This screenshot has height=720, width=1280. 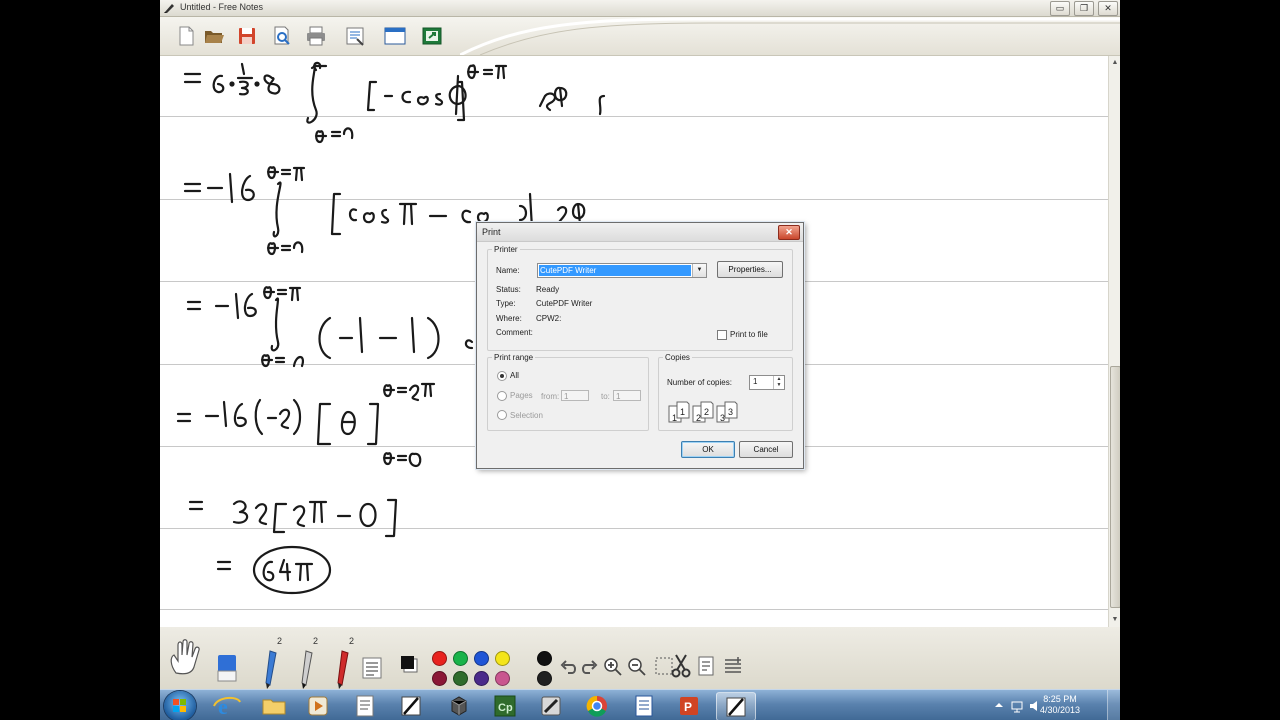 I want to click on page-setup-icon, so click(x=355, y=36).